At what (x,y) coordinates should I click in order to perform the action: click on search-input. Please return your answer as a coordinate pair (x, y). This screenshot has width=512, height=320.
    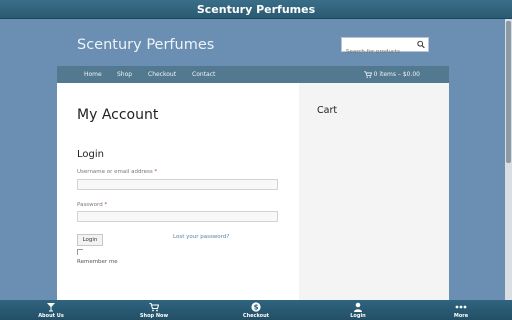
    Looking at the image, I should click on (380, 52).